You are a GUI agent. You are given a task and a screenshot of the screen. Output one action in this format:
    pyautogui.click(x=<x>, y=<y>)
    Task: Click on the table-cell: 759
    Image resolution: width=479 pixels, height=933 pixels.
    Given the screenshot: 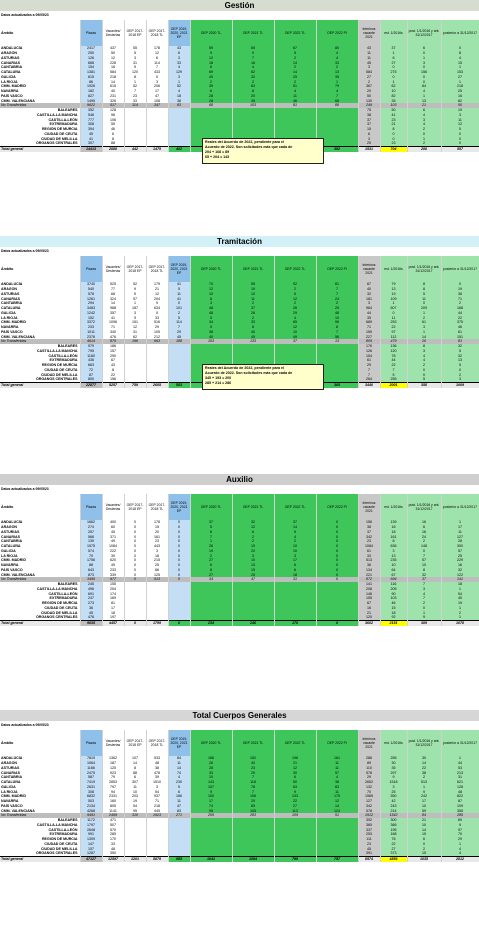 What is the action you would take?
    pyautogui.click(x=135, y=384)
    